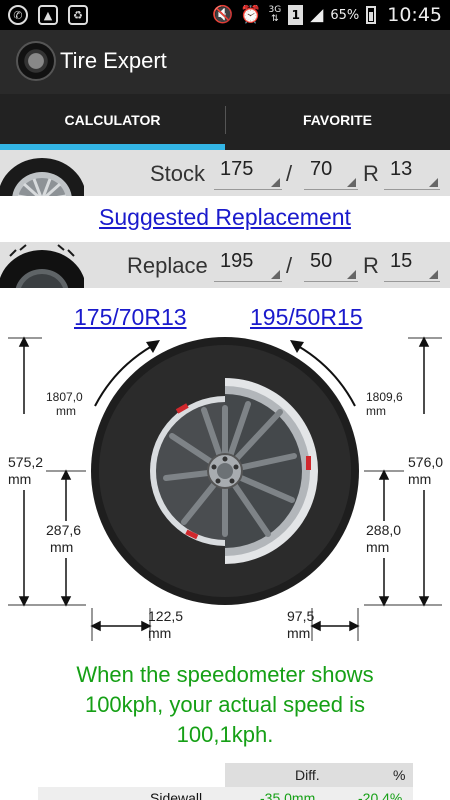  What do you see at coordinates (412, 266) in the screenshot?
I see `replace-rim-select: 15` at bounding box center [412, 266].